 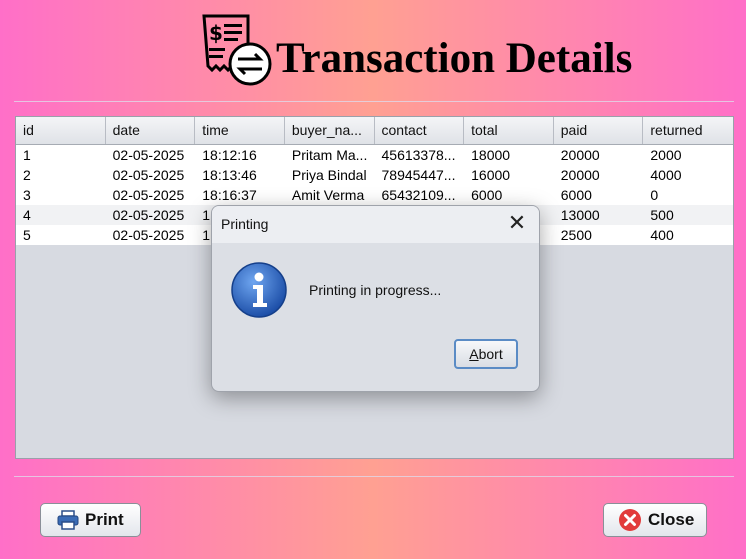 I want to click on table-cell: 0, so click(x=654, y=195).